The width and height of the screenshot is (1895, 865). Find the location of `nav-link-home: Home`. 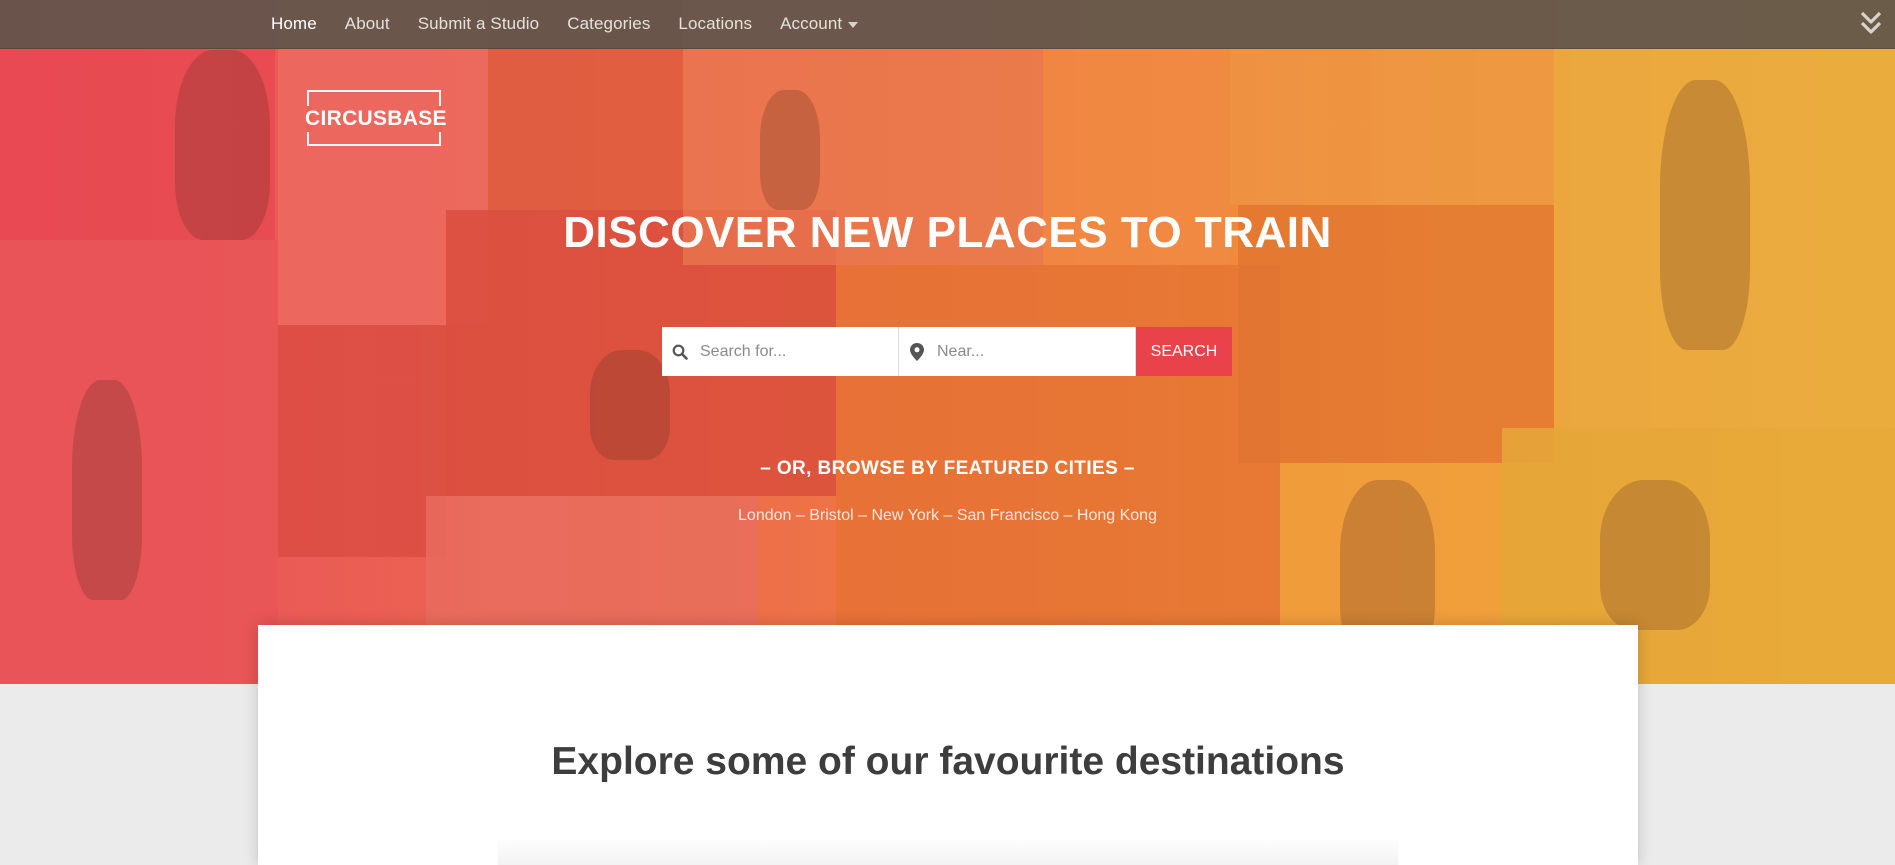

nav-link-home: Home is located at coordinates (294, 24).